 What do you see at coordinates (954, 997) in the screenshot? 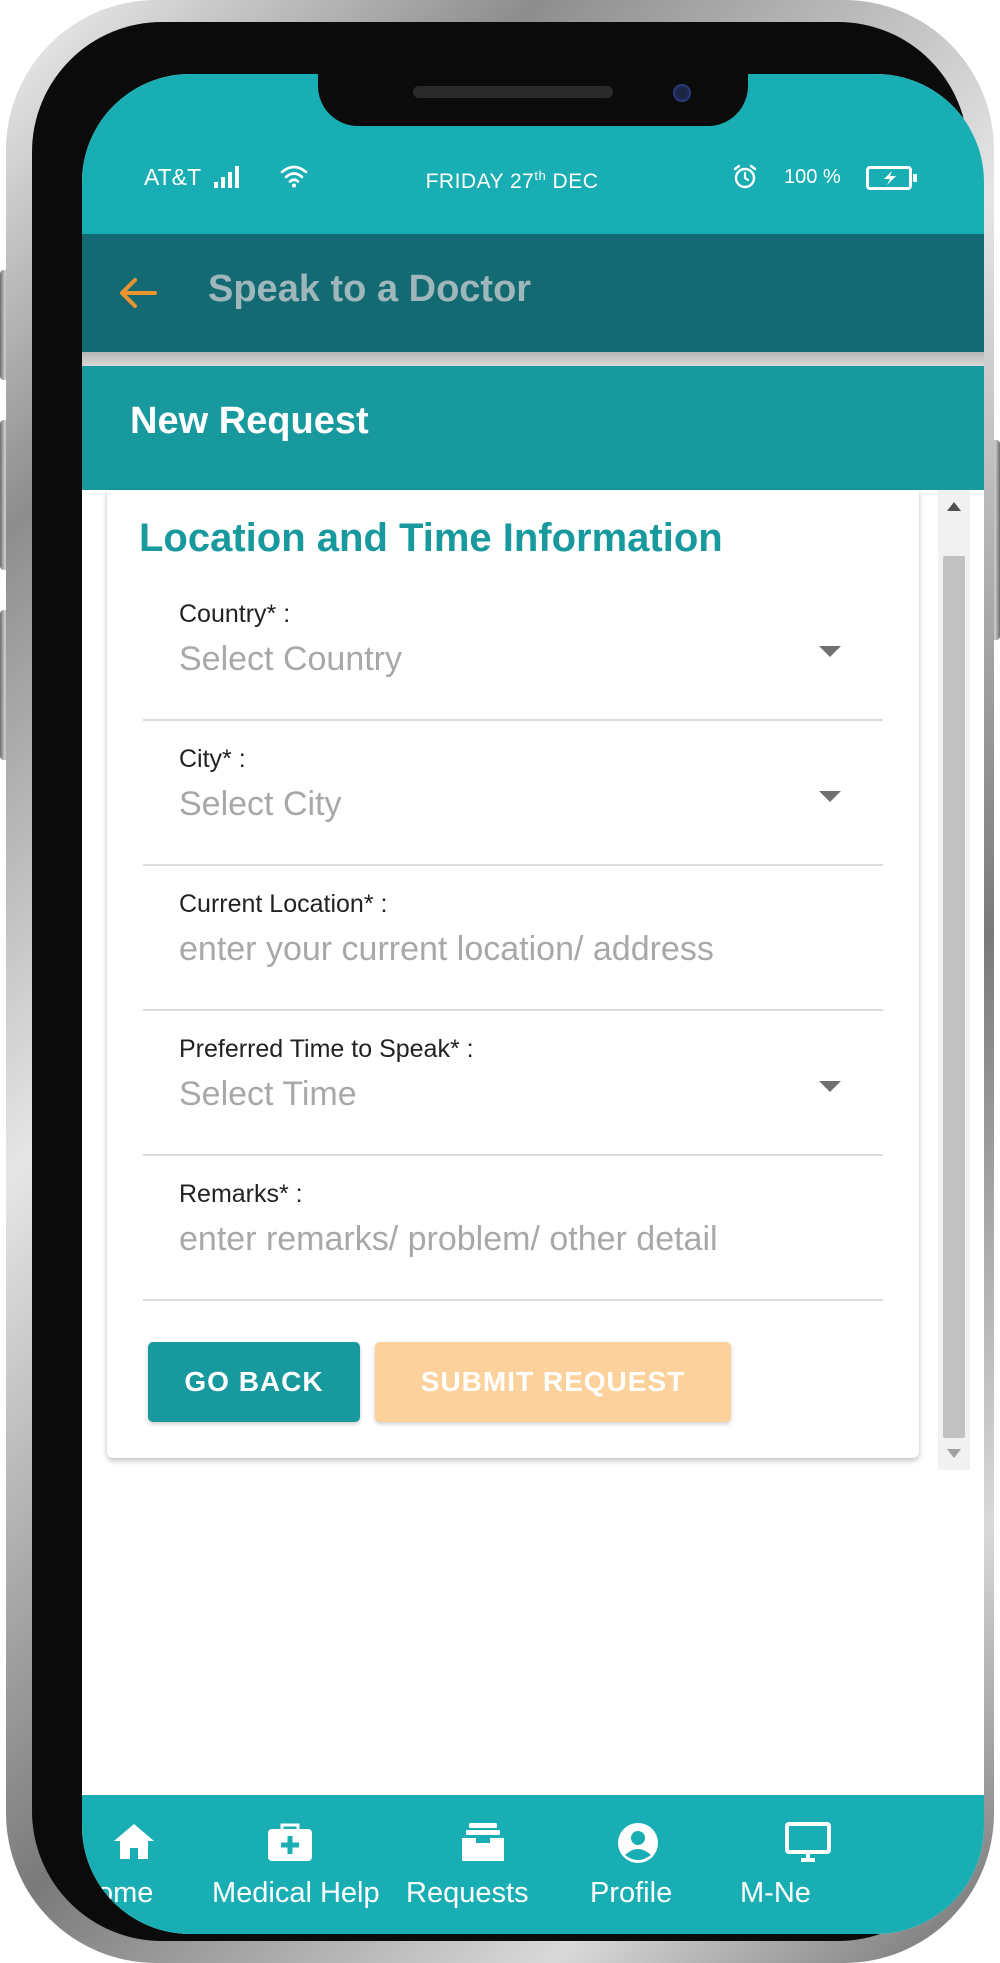
I see `scroll-thumb` at bounding box center [954, 997].